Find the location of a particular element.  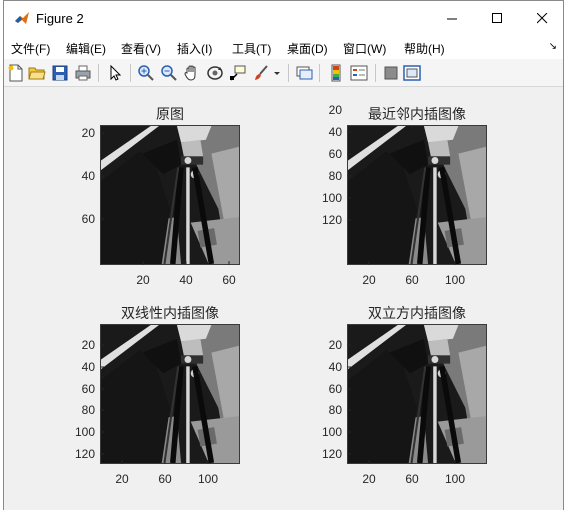

pointer-icon is located at coordinates (115, 73).